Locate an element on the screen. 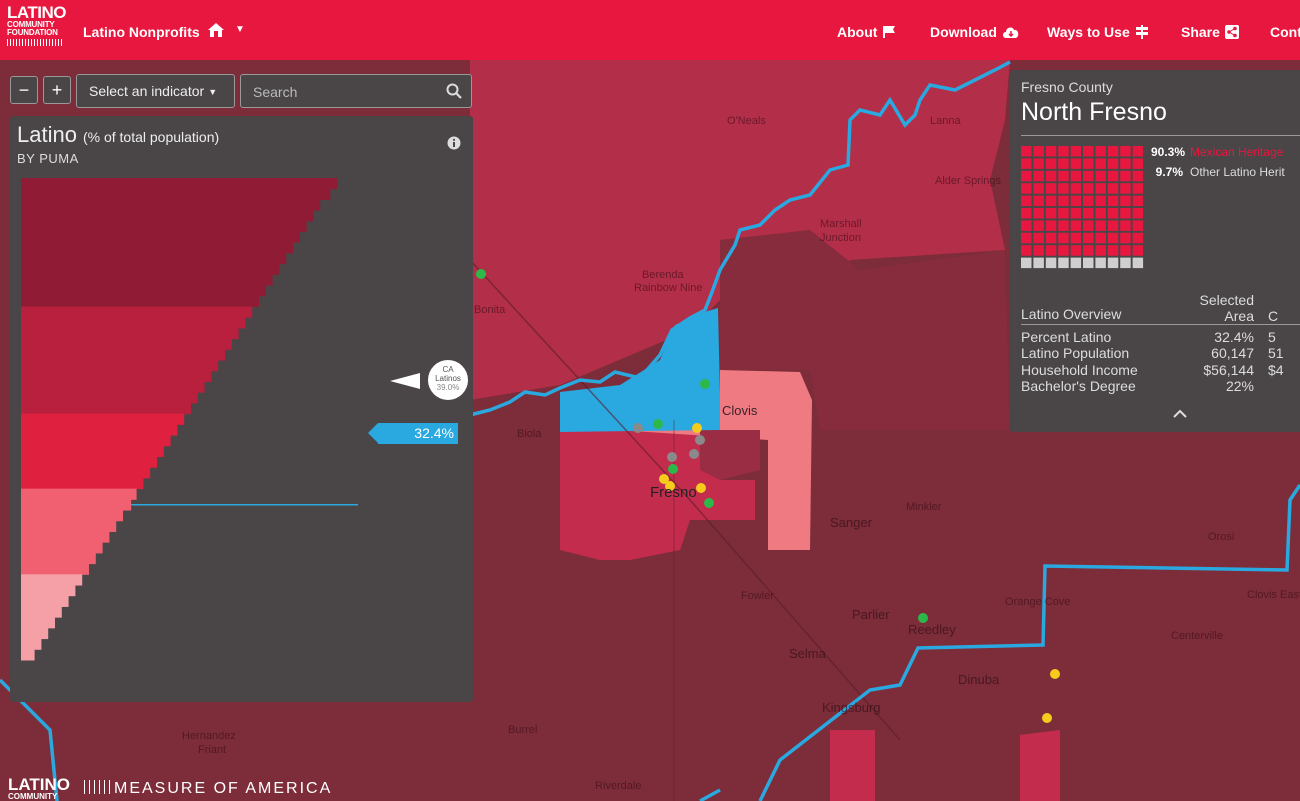  chevron-down-icon: ▼ is located at coordinates (240, 29).